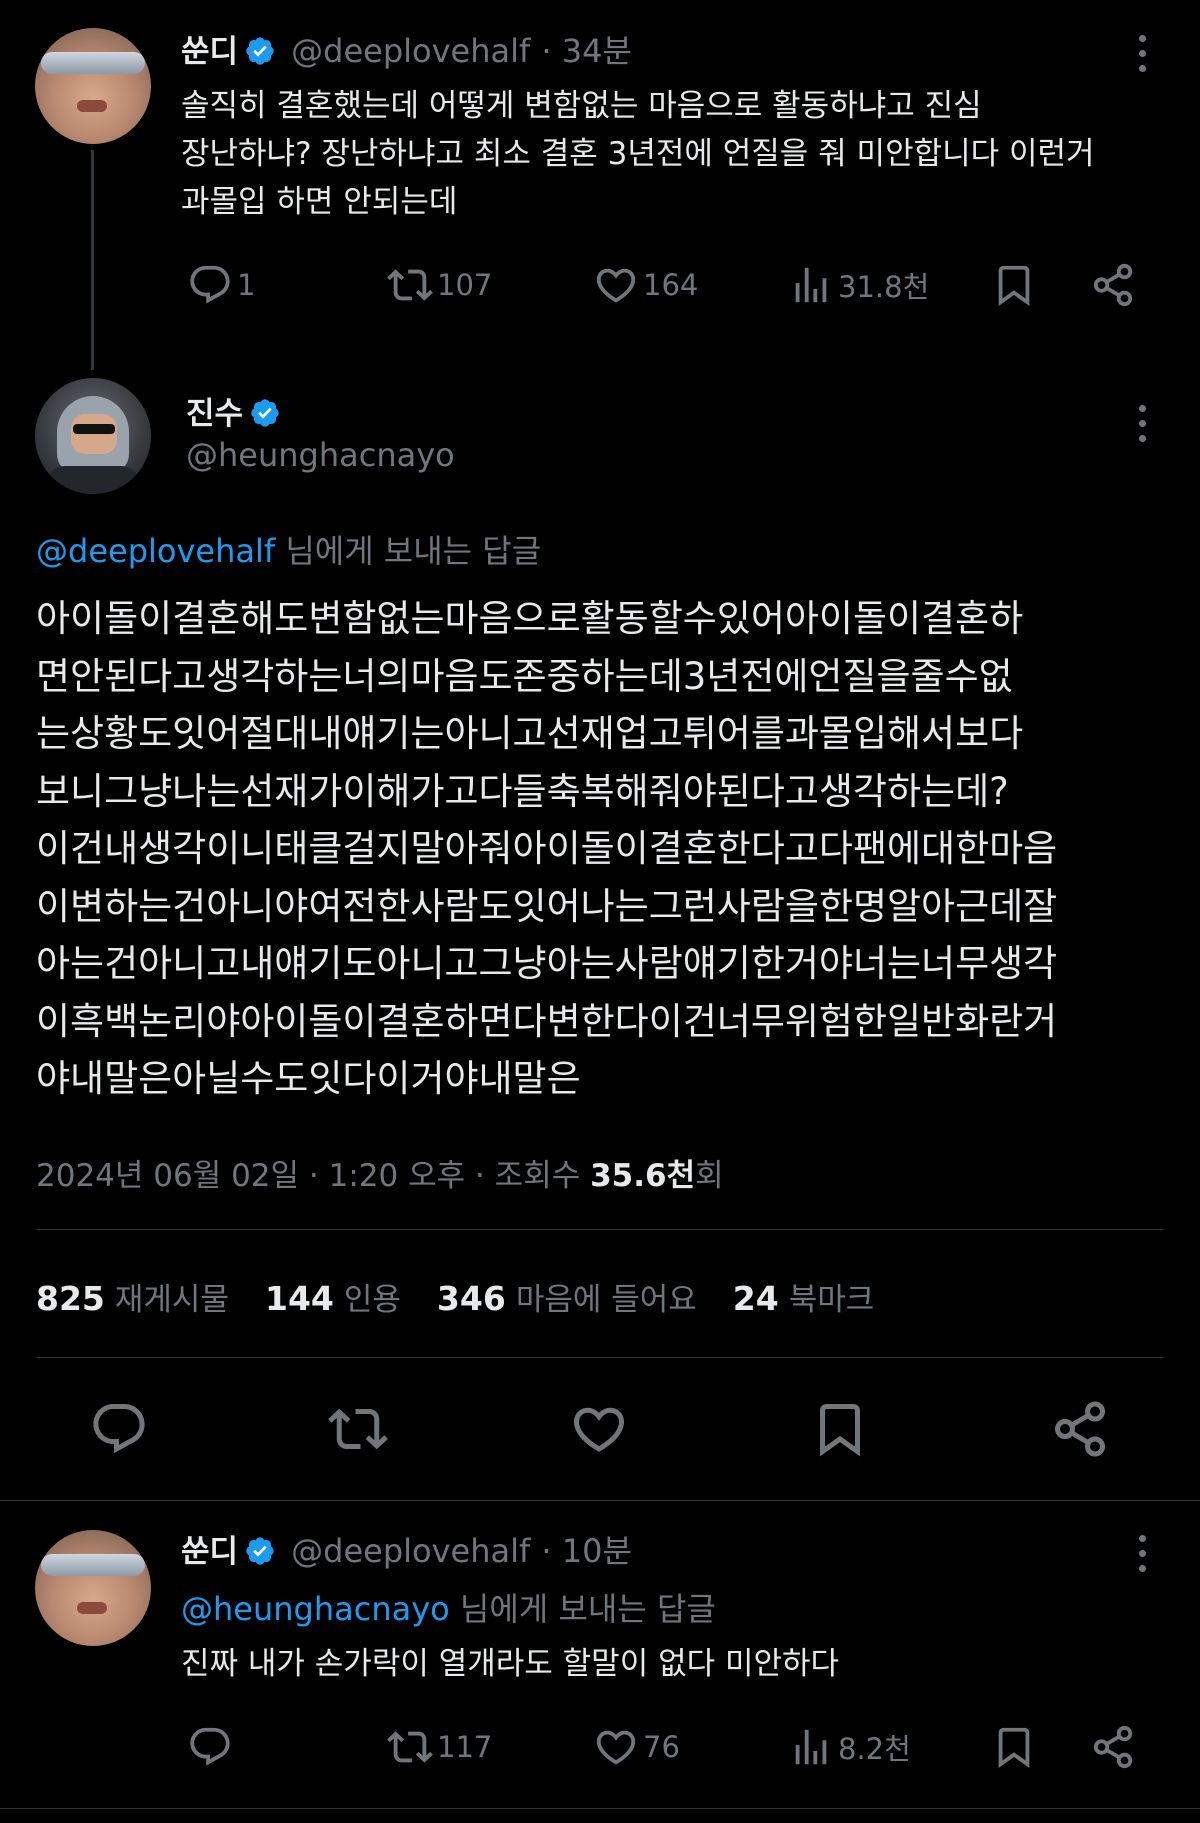 The height and width of the screenshot is (1823, 1200). I want to click on tweet-text-line: 아는건아니고내얘기도아니고그냥아는사람얘기한거야너는너무생각, so click(547, 963).